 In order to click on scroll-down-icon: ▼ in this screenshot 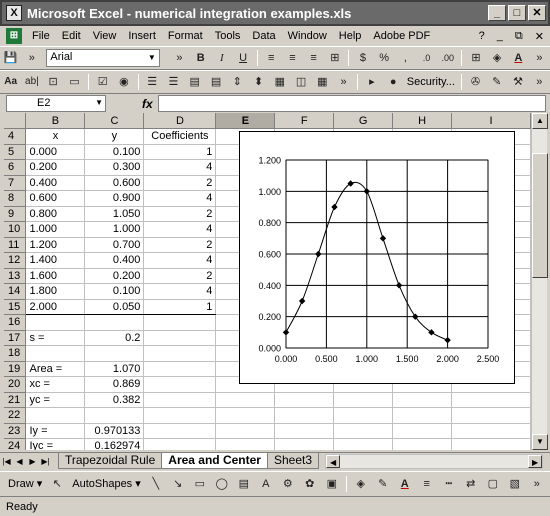, I will do `click(540, 442)`.